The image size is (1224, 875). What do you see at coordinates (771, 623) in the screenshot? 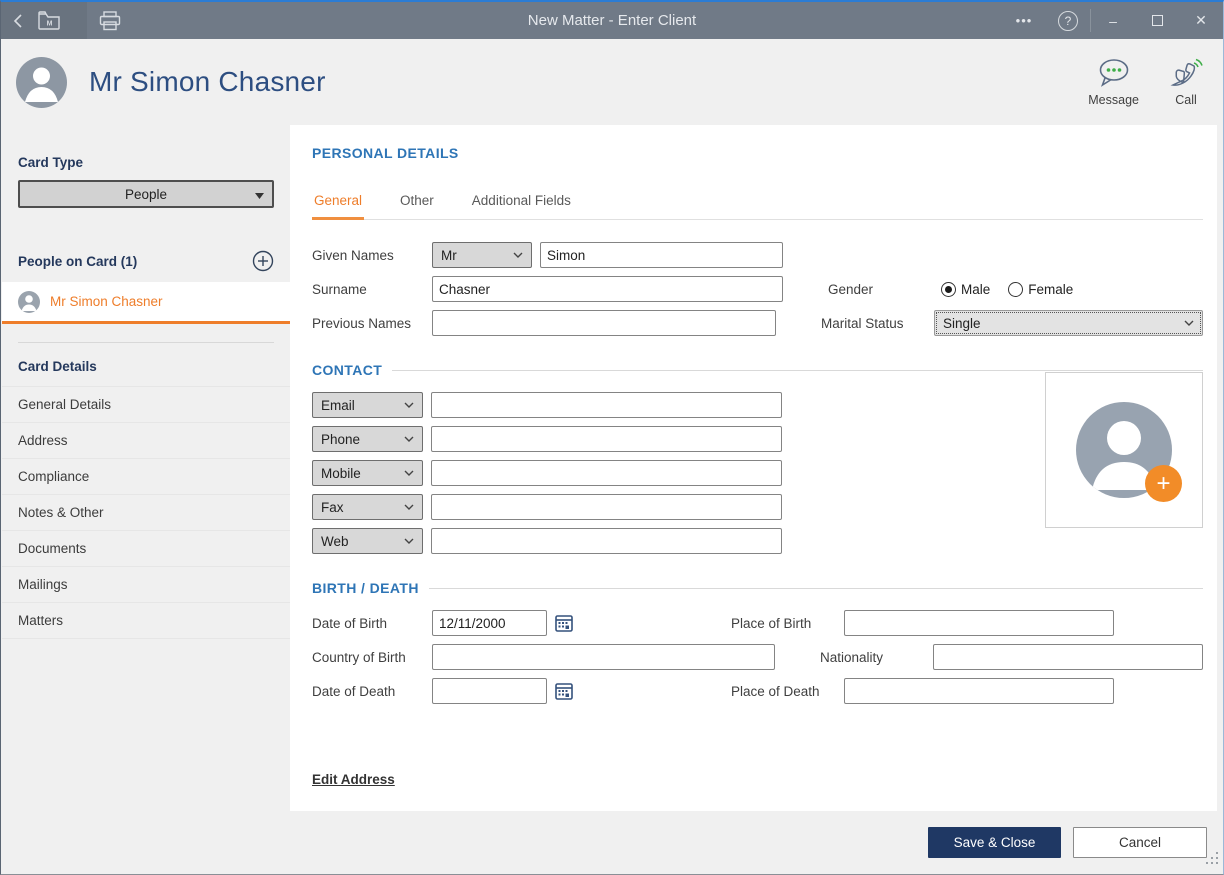
I see `place-of-birth-label: Place of Birth` at bounding box center [771, 623].